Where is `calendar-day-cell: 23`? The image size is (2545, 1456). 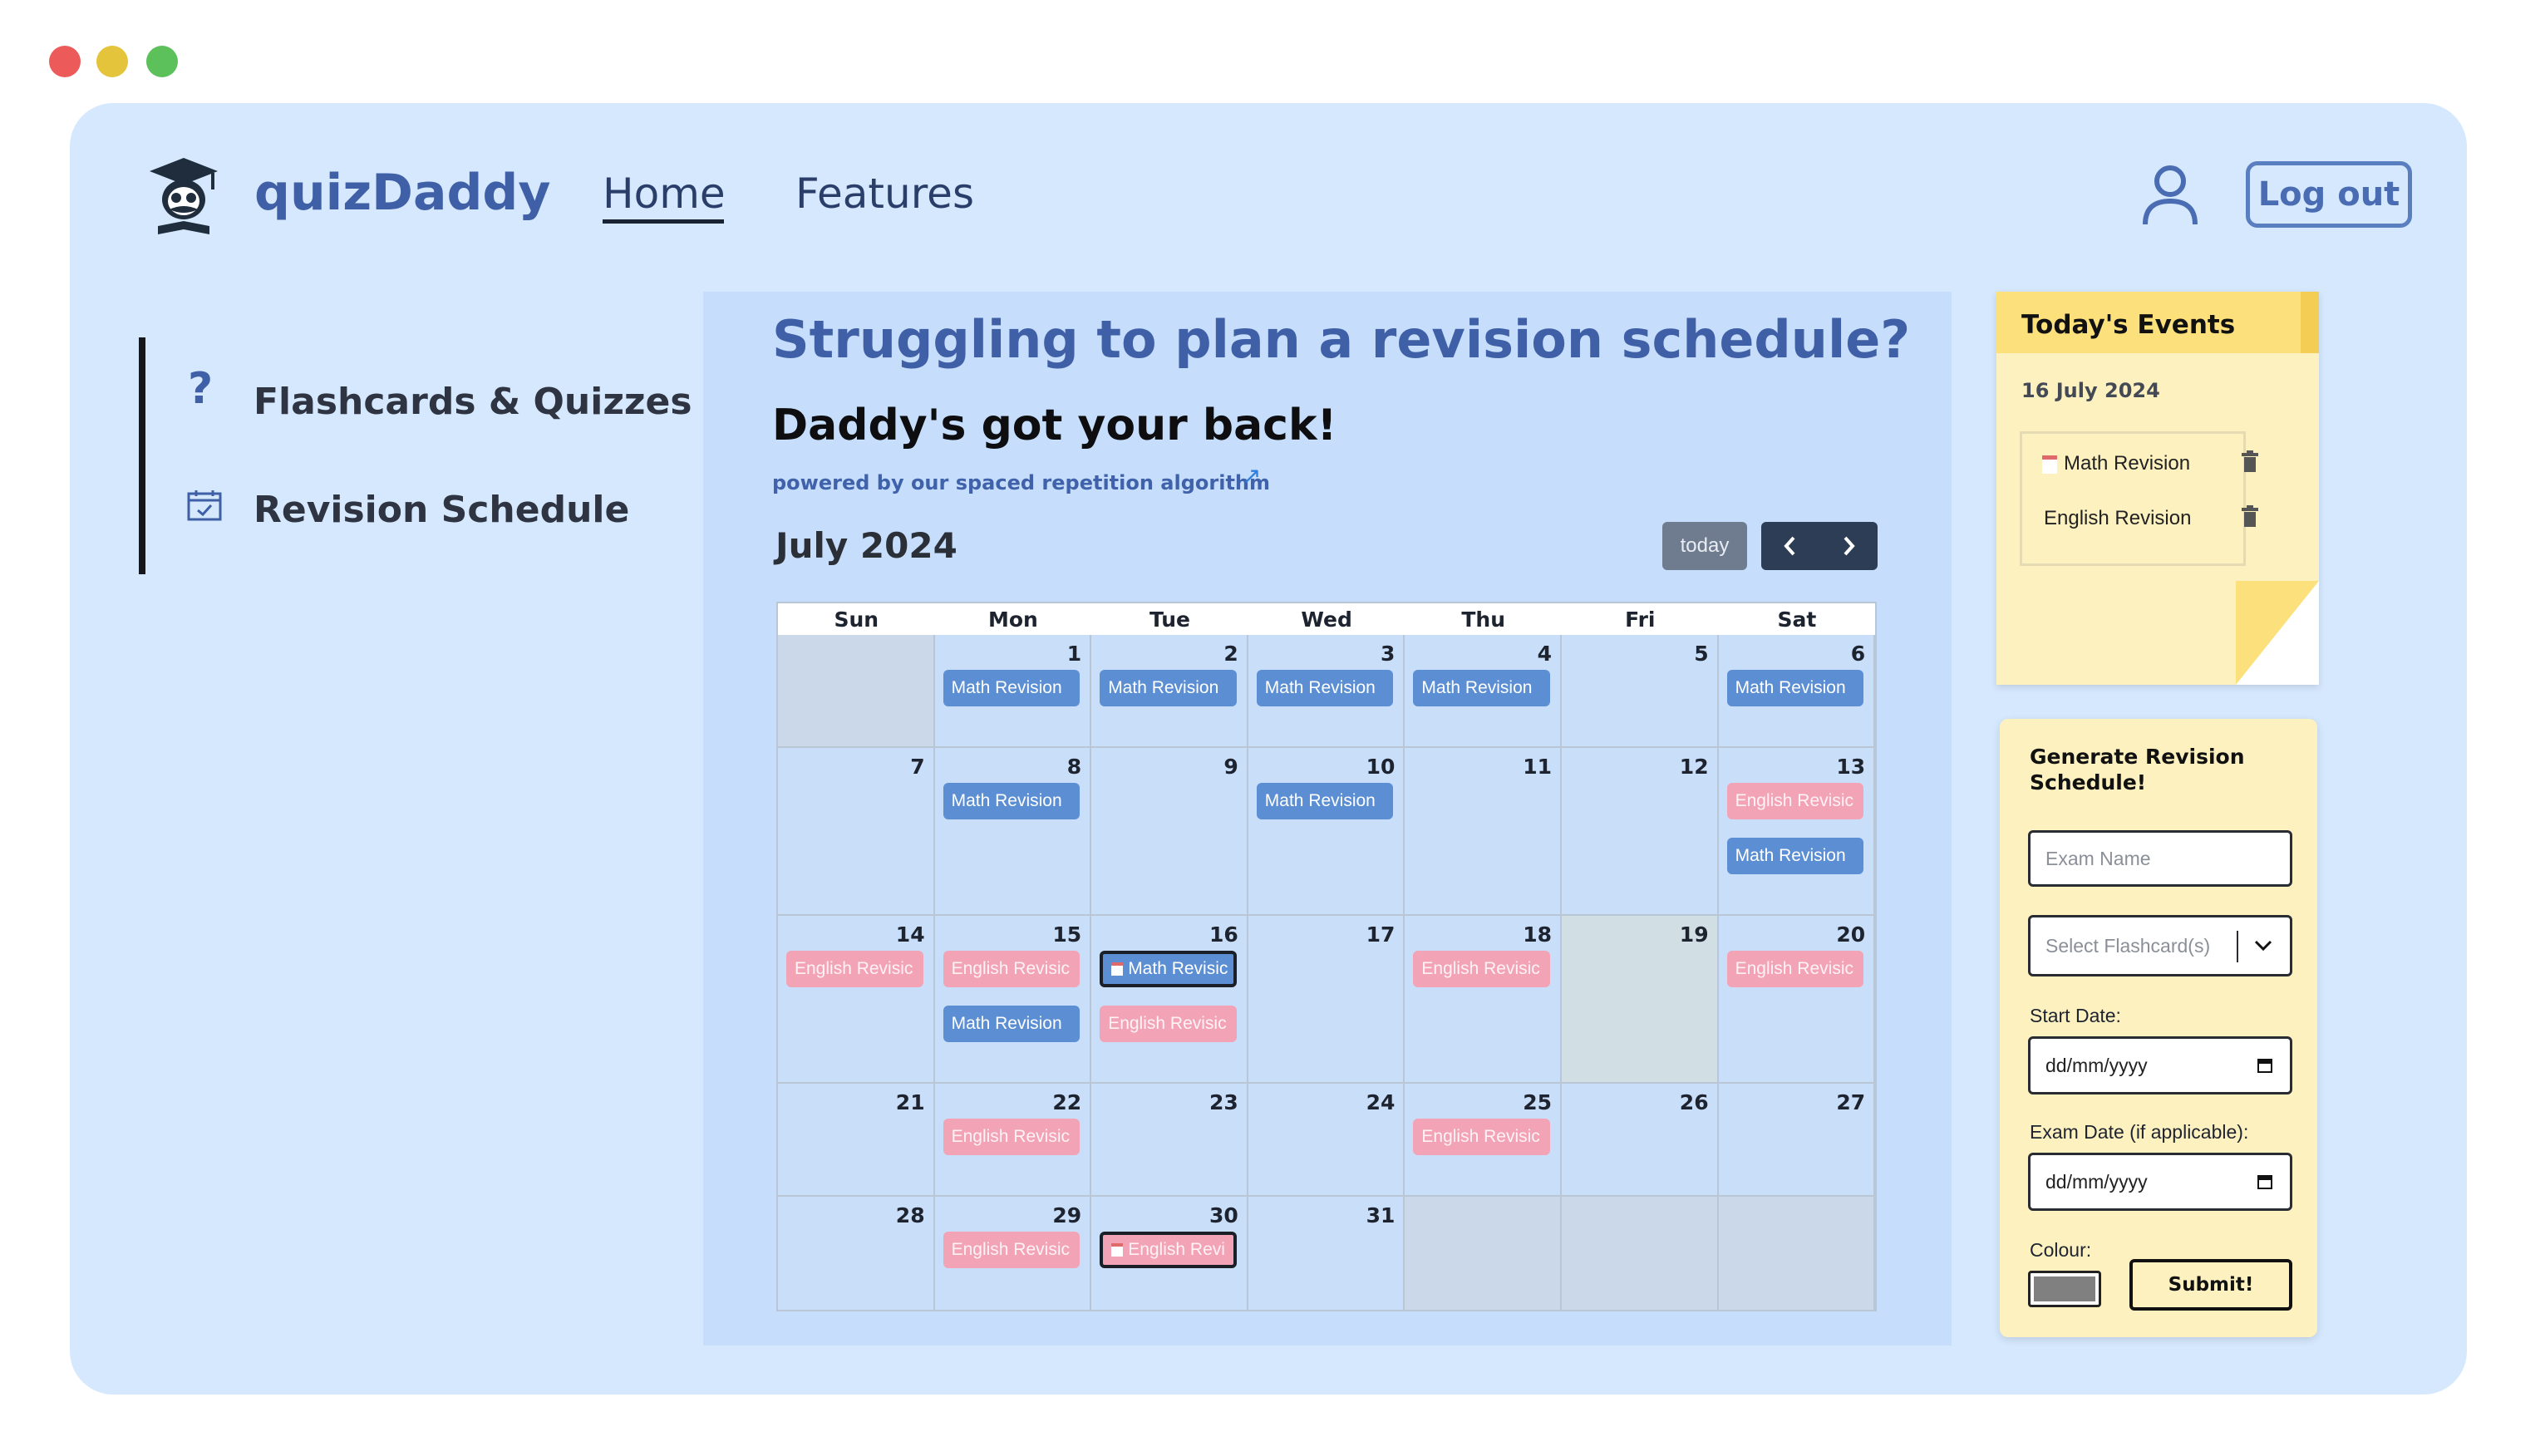
calendar-day-cell: 23 is located at coordinates (1169, 1140).